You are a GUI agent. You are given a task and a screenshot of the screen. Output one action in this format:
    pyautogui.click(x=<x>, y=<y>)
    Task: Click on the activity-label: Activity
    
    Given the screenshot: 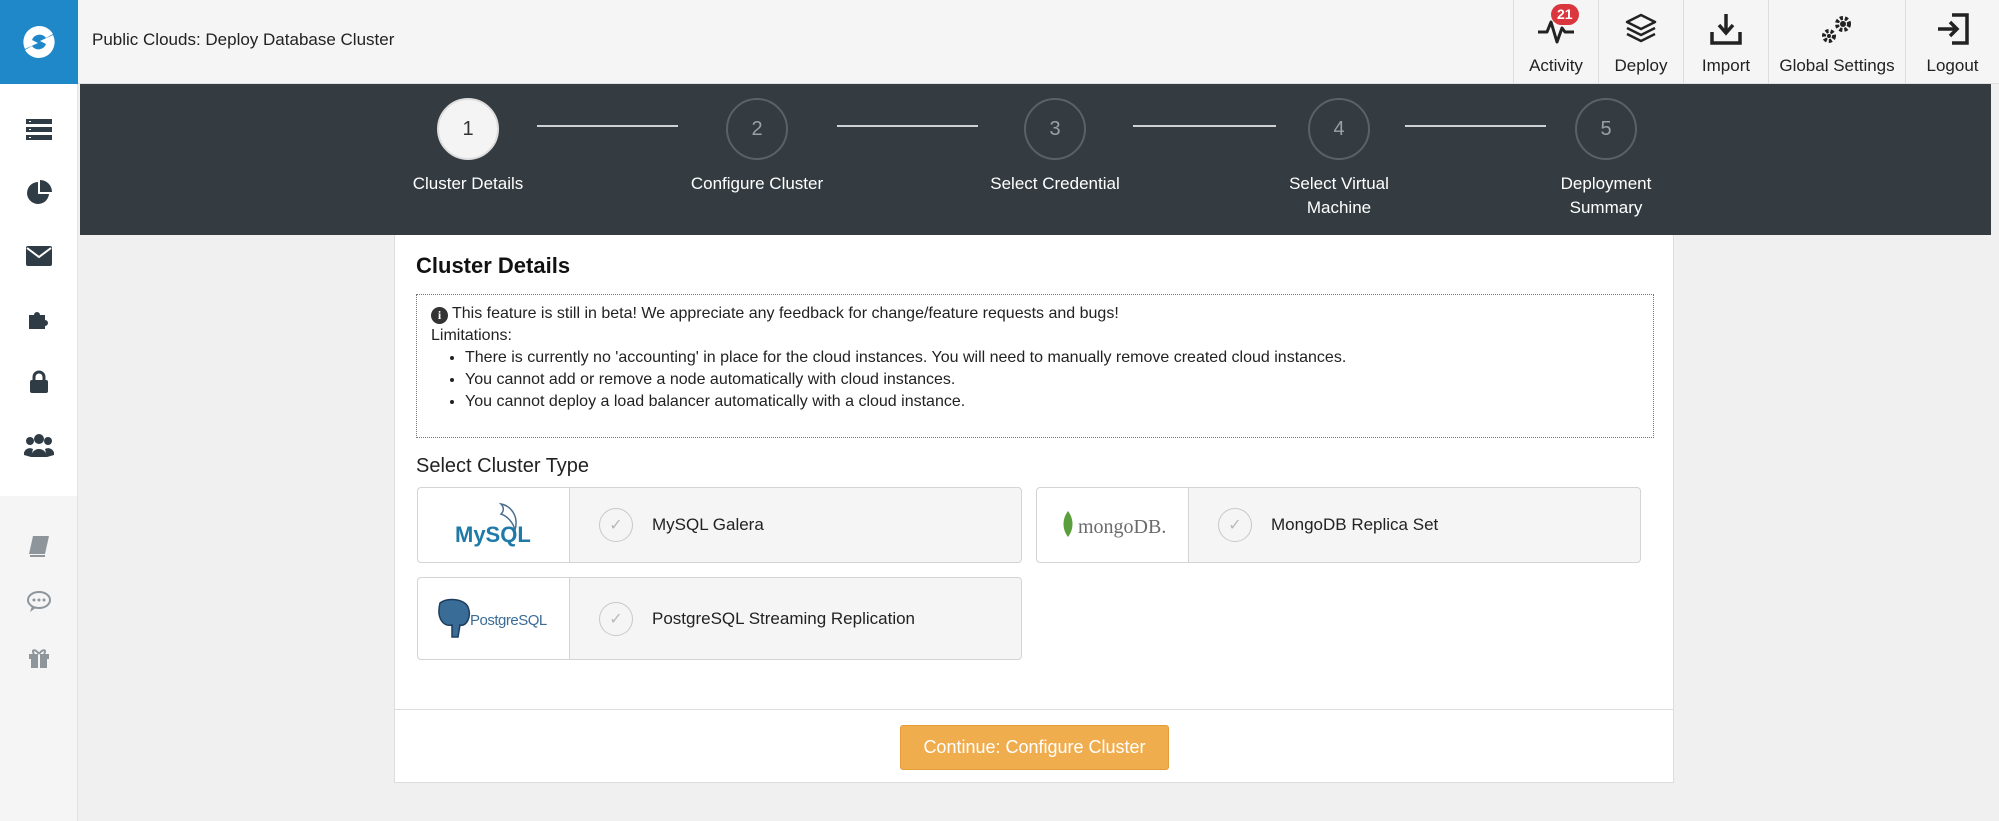 What is the action you would take?
    pyautogui.click(x=1556, y=65)
    